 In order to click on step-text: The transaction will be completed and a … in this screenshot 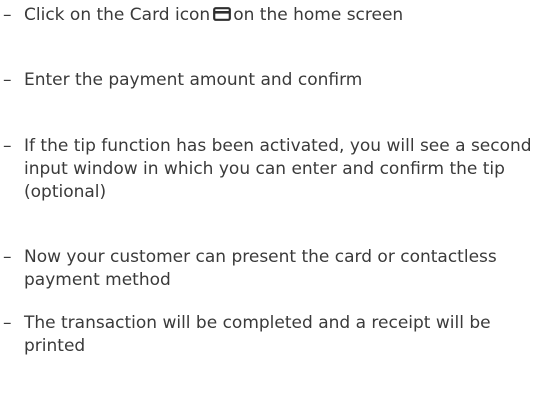, I will do `click(257, 334)`.